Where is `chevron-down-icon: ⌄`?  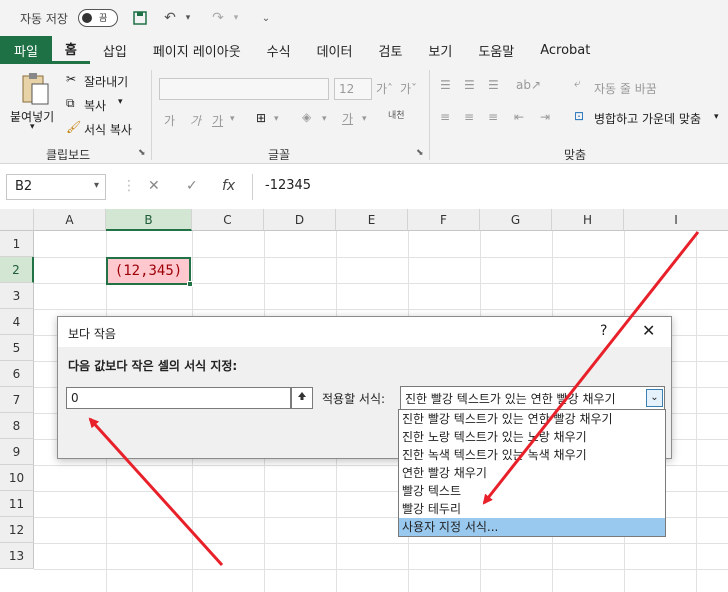 chevron-down-icon: ⌄ is located at coordinates (654, 398).